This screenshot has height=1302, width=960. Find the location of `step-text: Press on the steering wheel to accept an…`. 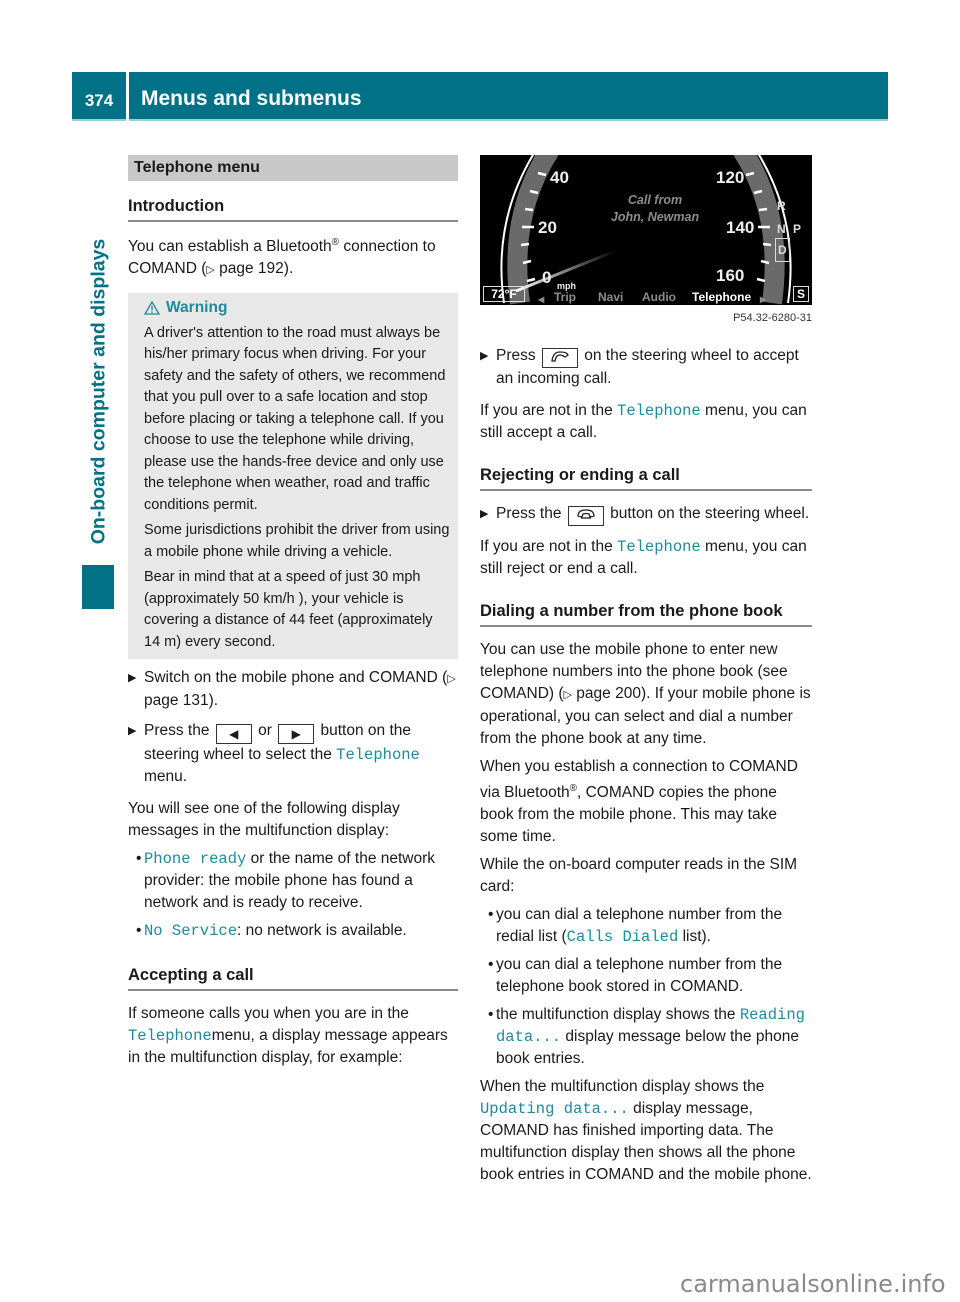

step-text: Press on the steering wheel to accept an… is located at coordinates (654, 367).